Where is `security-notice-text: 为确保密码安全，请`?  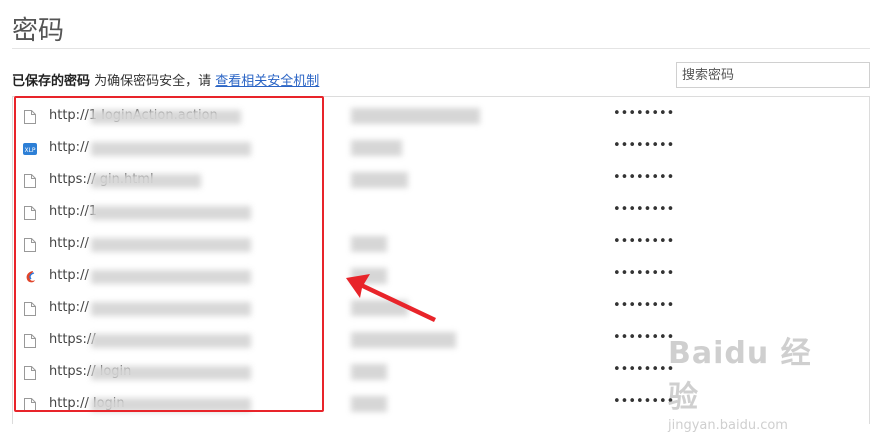 security-notice-text: 为确保密码安全，请 is located at coordinates (153, 81).